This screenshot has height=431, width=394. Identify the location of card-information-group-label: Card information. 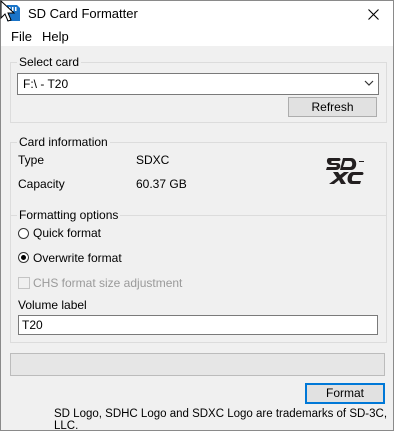
(63, 142).